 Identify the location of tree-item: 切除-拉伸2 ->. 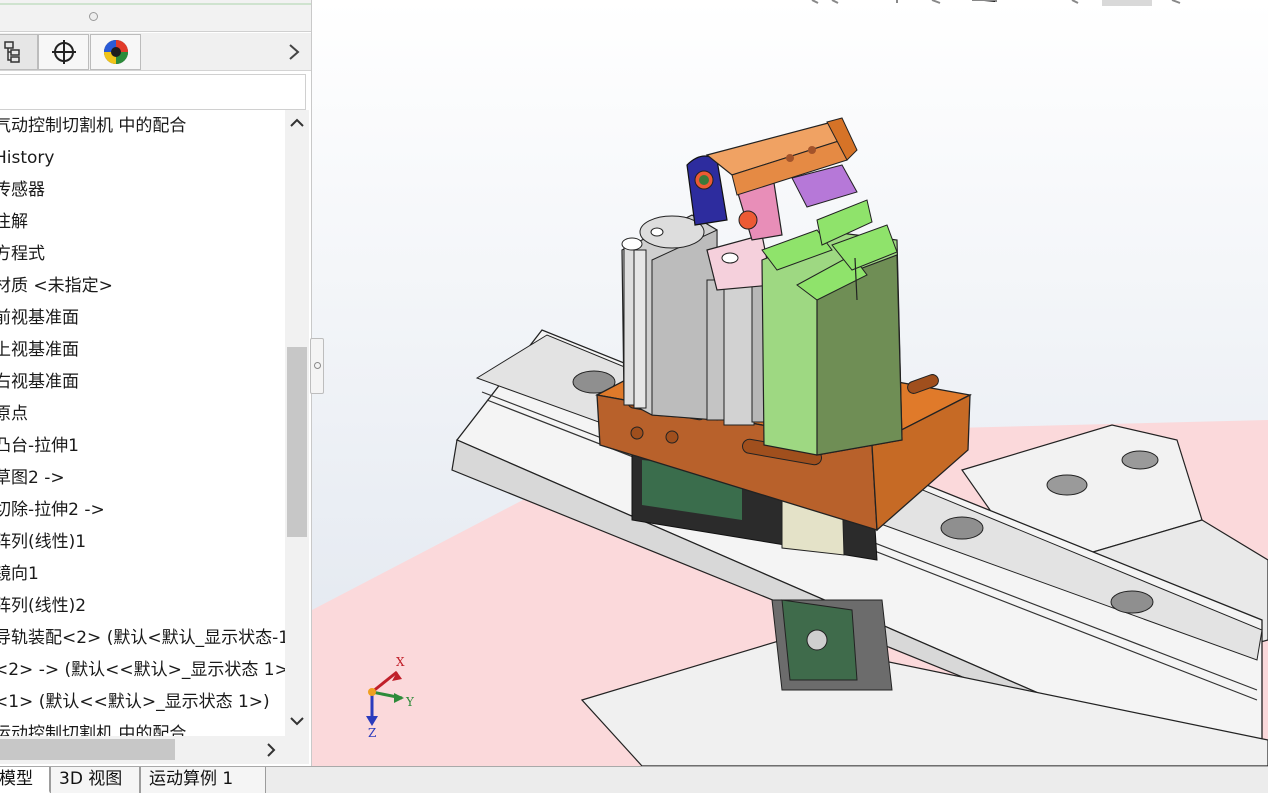
(52, 510).